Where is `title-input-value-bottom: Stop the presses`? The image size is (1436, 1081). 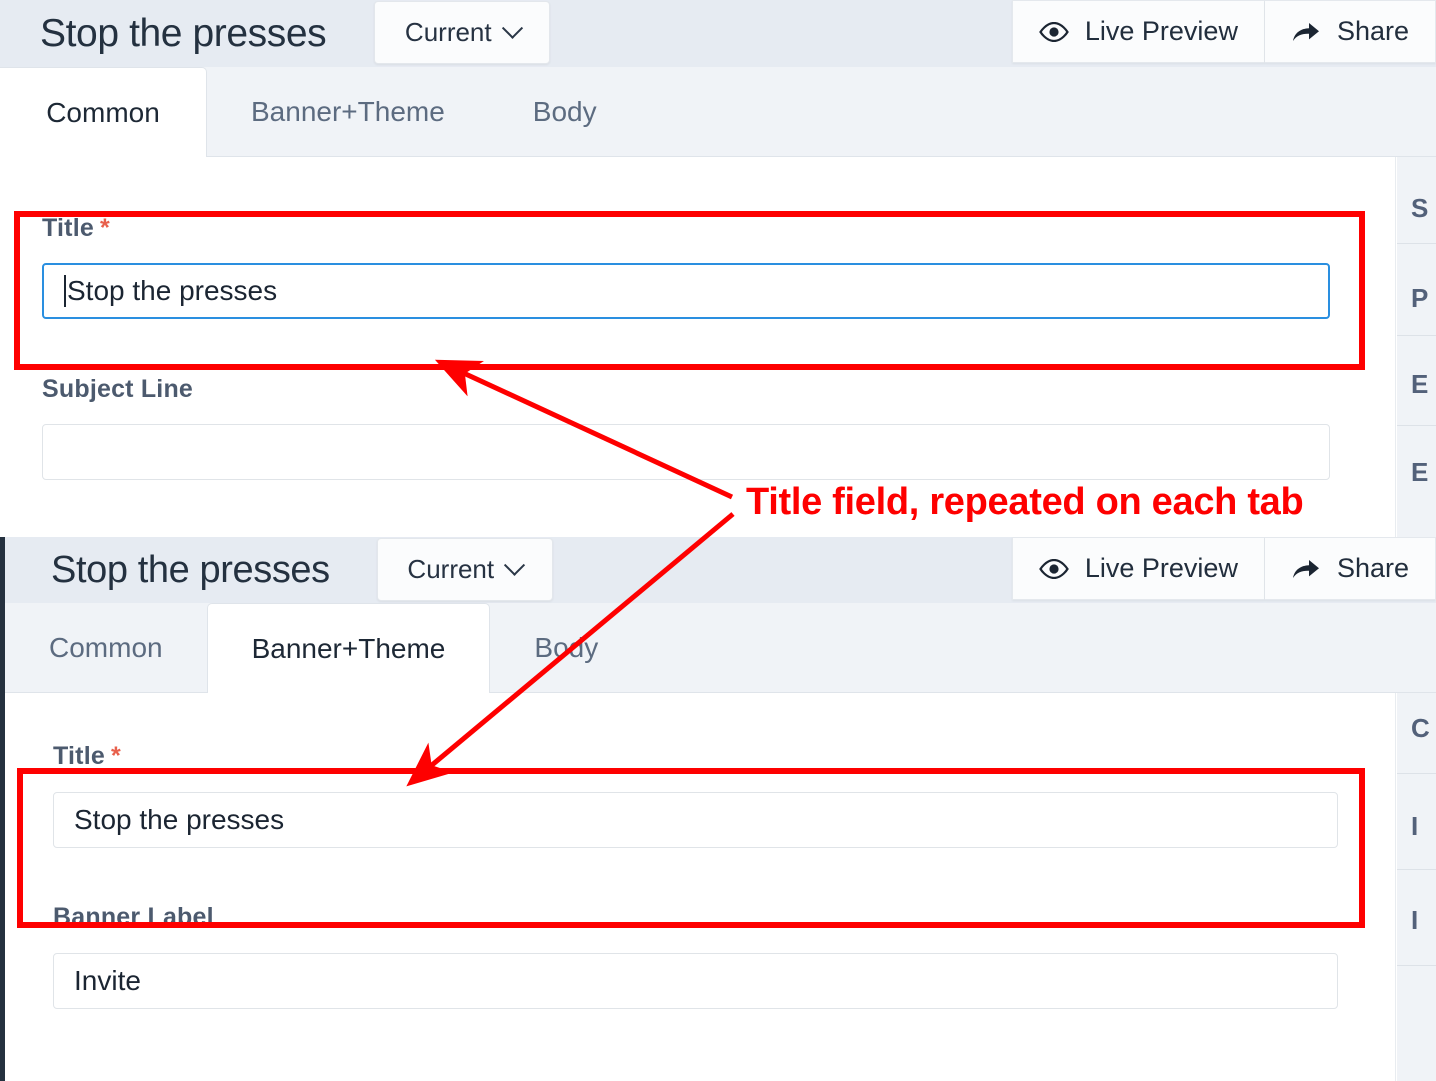
title-input-value-bottom: Stop the presses is located at coordinates (179, 819).